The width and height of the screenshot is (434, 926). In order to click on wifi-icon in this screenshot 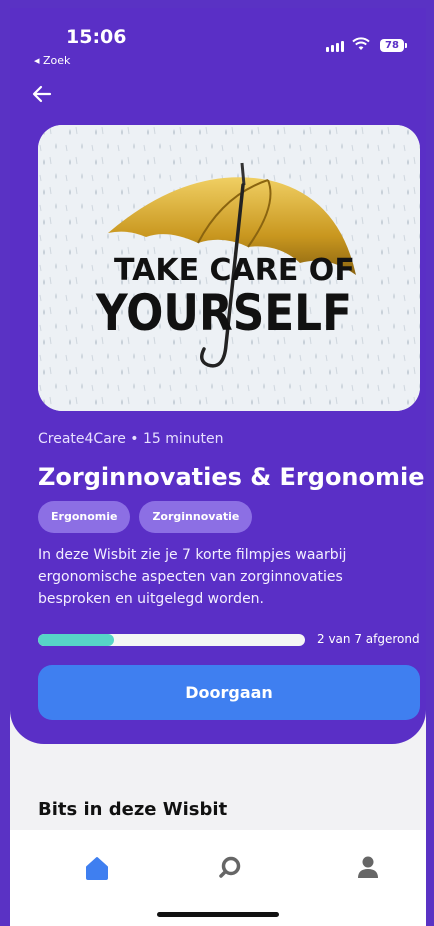, I will do `click(361, 43)`.